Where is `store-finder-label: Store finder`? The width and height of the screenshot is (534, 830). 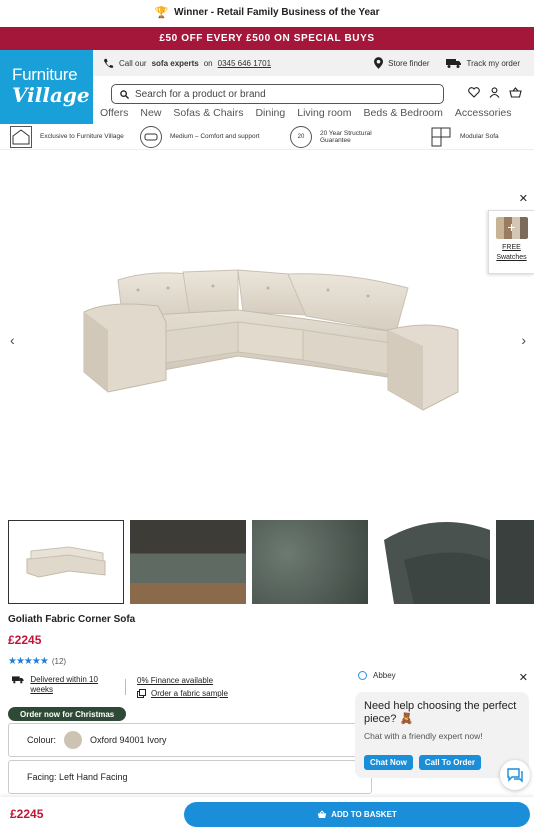 store-finder-label: Store finder is located at coordinates (409, 63).